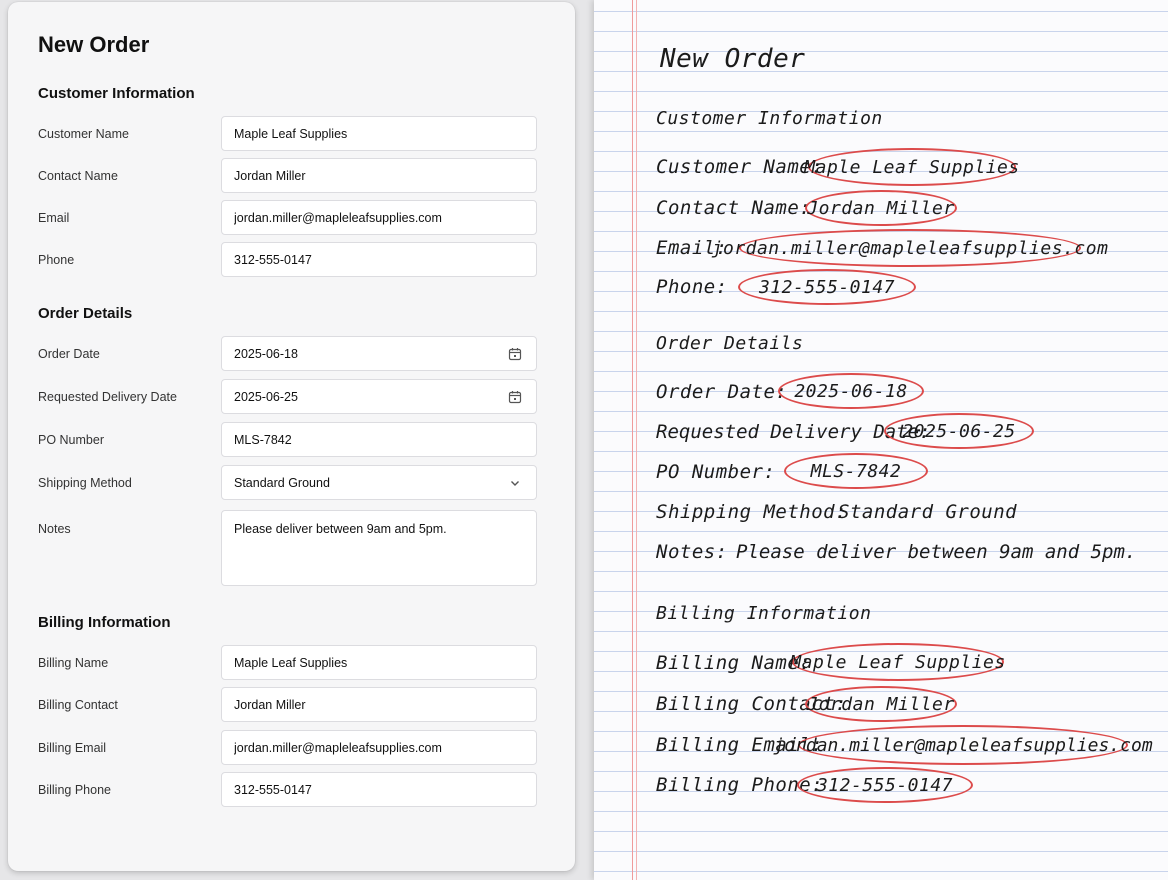 Image resolution: width=1168 pixels, height=880 pixels. I want to click on billing-email-input: jordan.miller@mapleleafsupplies.com, so click(379, 747).